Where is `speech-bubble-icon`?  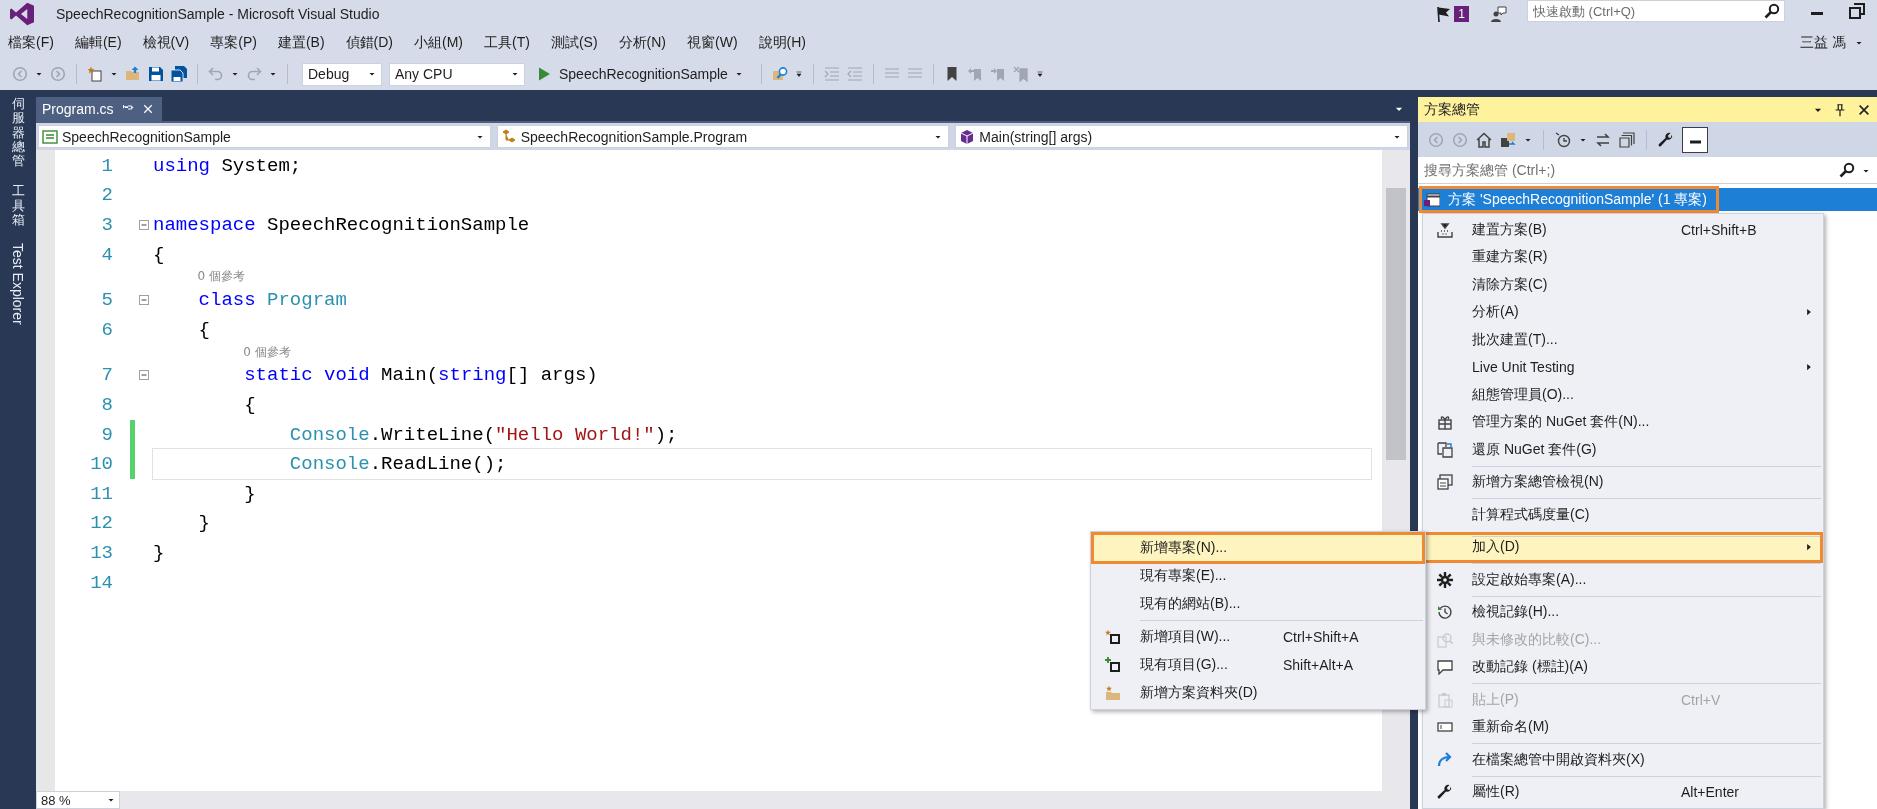
speech-bubble-icon is located at coordinates (1445, 667).